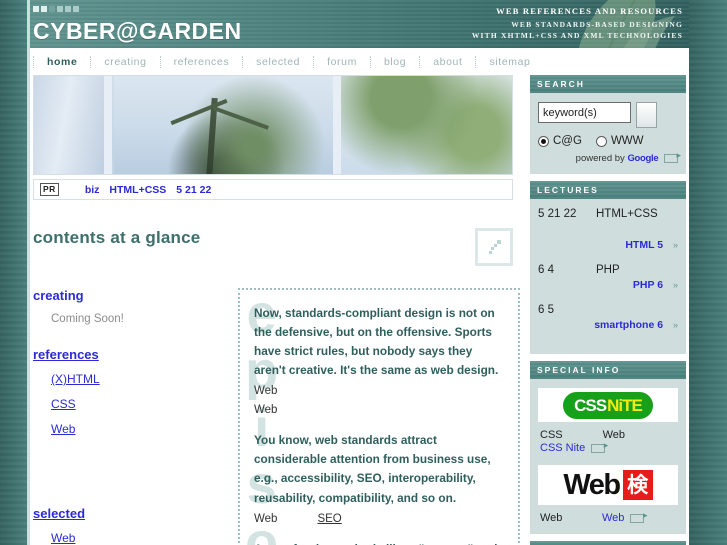  Describe the element at coordinates (273, 189) in the screenshot. I see `pr-bar: PR biz HTML+CSS 5 21 22` at that location.